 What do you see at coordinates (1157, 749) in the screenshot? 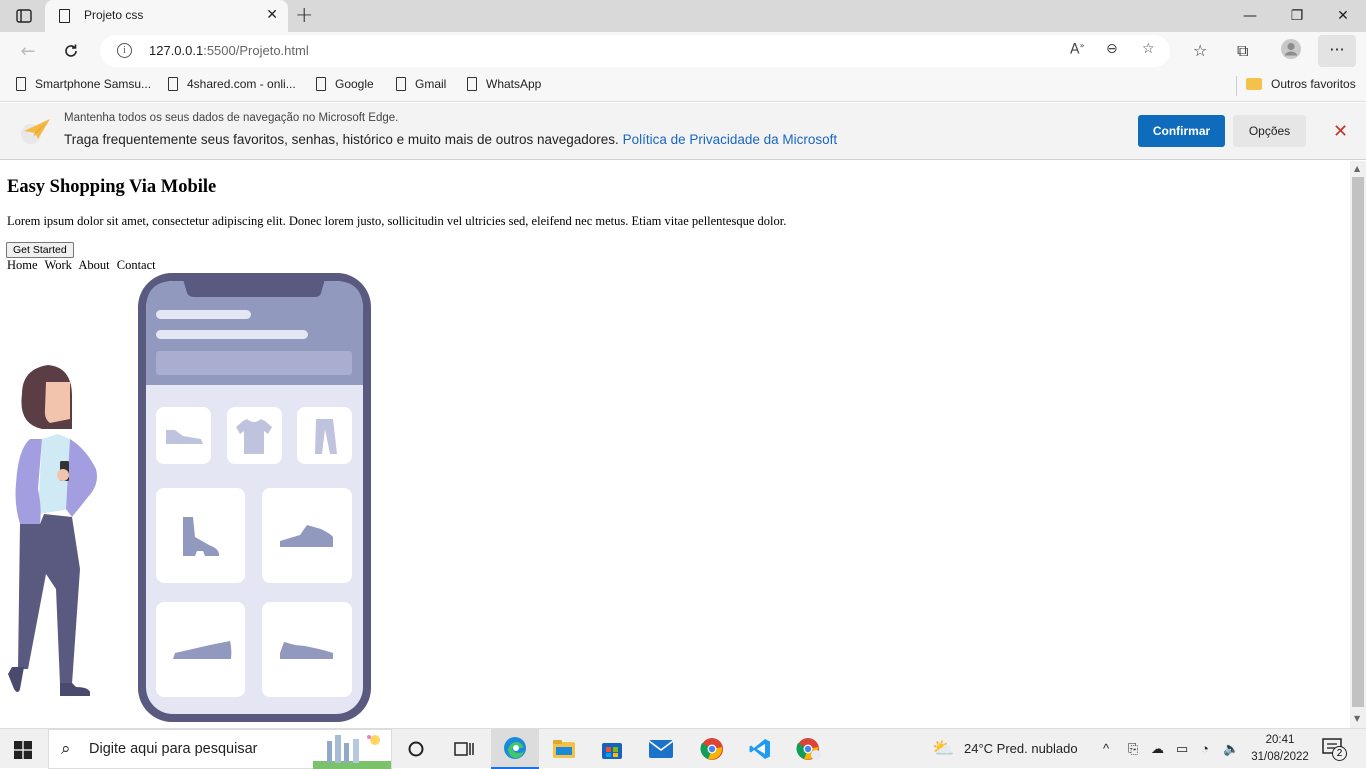
I see `onedrive-icon: ☁` at bounding box center [1157, 749].